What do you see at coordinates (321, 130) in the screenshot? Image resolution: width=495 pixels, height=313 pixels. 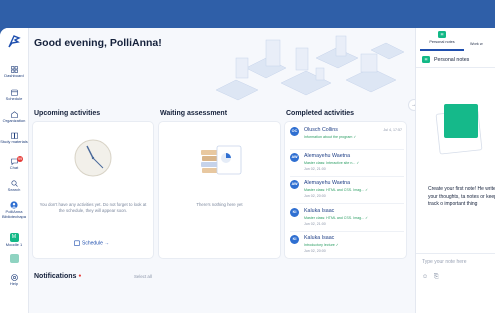 I see `activity-author: Olusch Collins` at bounding box center [321, 130].